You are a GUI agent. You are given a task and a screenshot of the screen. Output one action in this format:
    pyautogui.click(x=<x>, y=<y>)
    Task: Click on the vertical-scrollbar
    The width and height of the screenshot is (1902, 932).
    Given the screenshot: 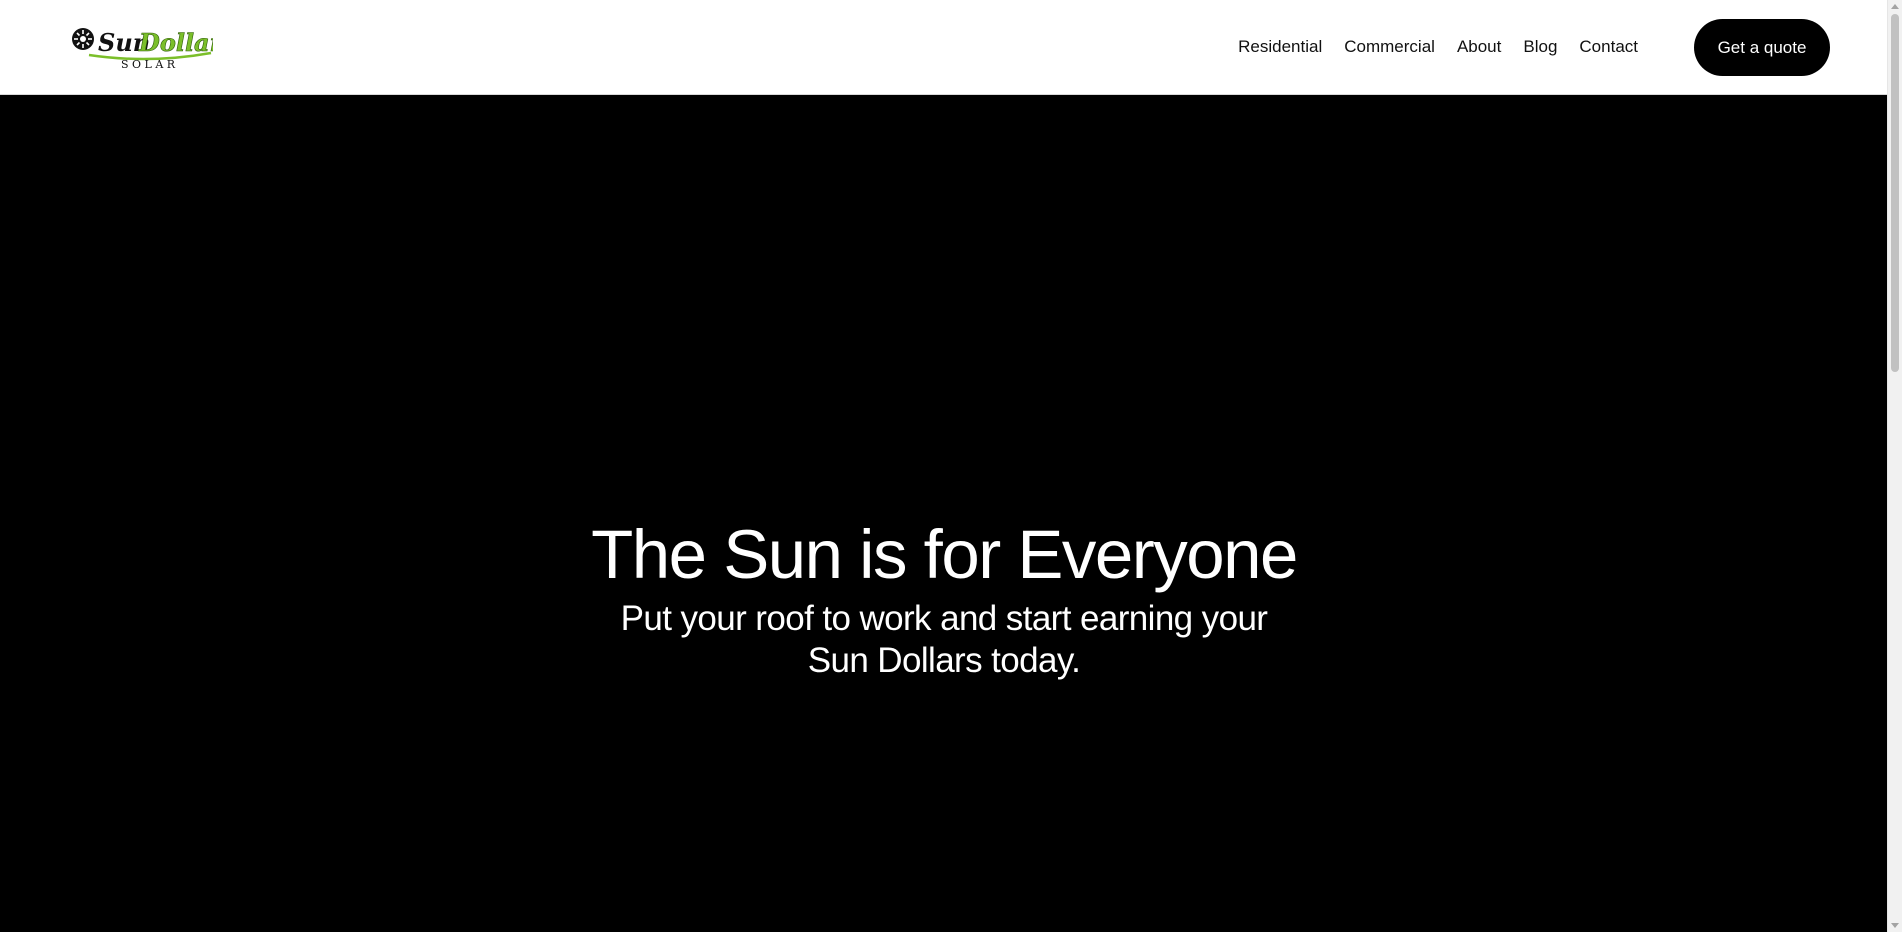 What is the action you would take?
    pyautogui.click(x=1894, y=466)
    